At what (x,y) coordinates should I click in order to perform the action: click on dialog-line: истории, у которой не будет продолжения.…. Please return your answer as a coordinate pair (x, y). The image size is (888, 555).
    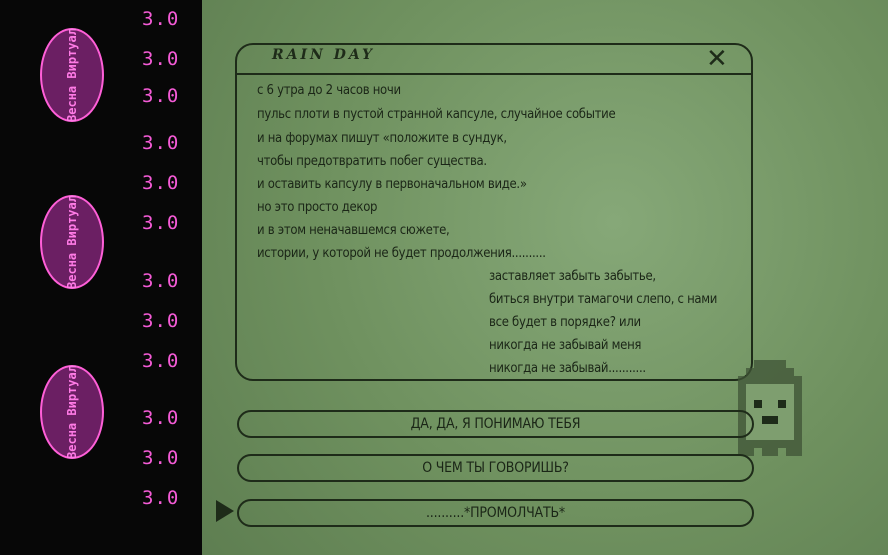
    Looking at the image, I should click on (401, 253).